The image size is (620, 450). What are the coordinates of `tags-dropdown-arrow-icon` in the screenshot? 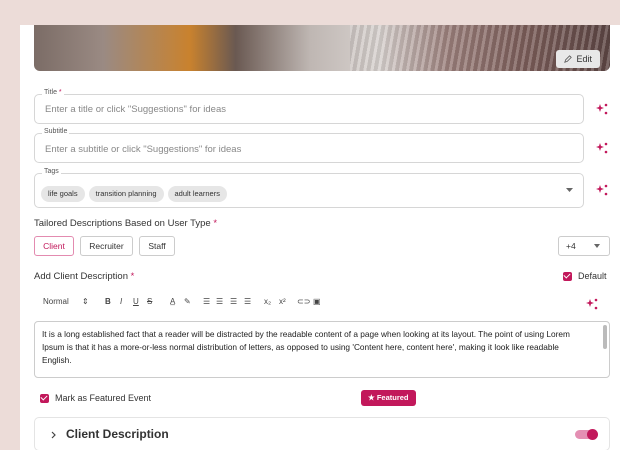 It's located at (569, 190).